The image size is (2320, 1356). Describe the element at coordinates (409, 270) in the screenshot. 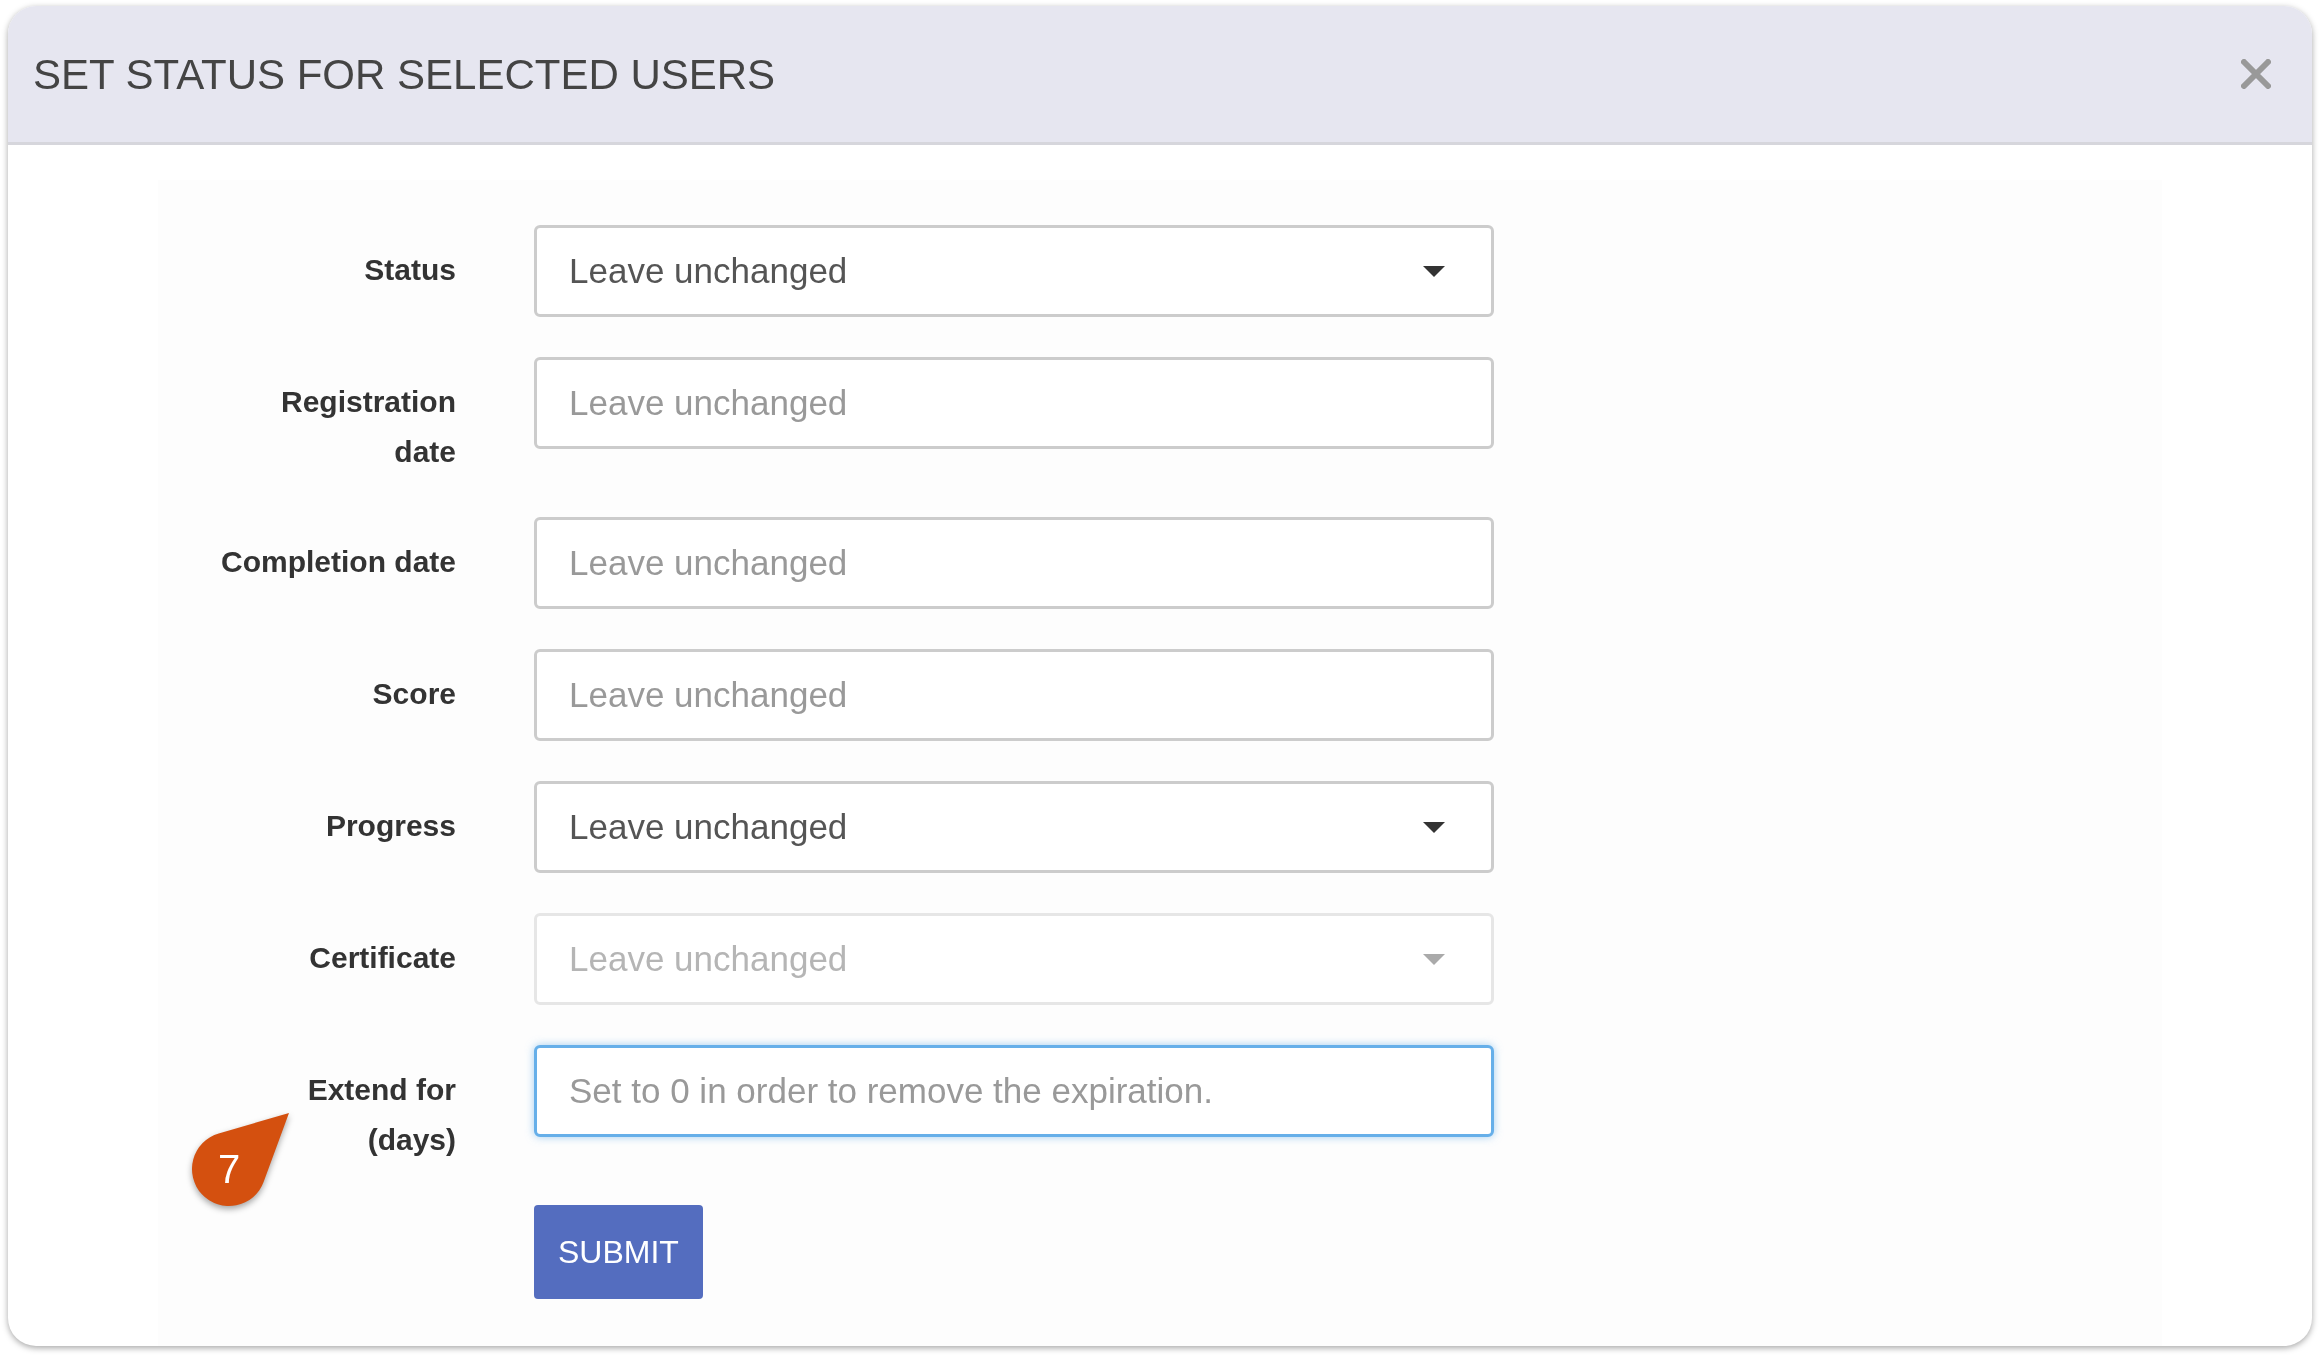

I see `field-label: Status` at that location.